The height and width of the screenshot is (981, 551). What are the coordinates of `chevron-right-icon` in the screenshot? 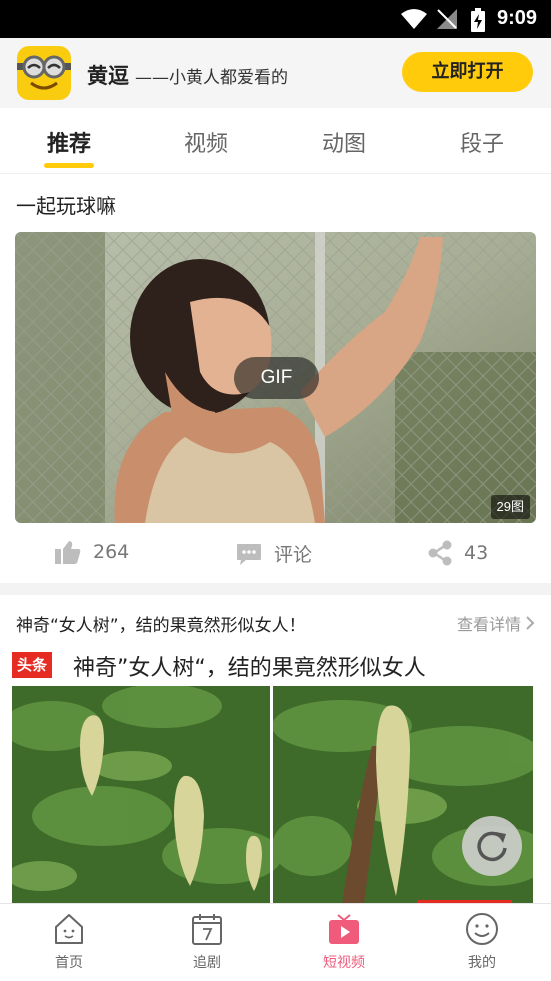 It's located at (530, 623).